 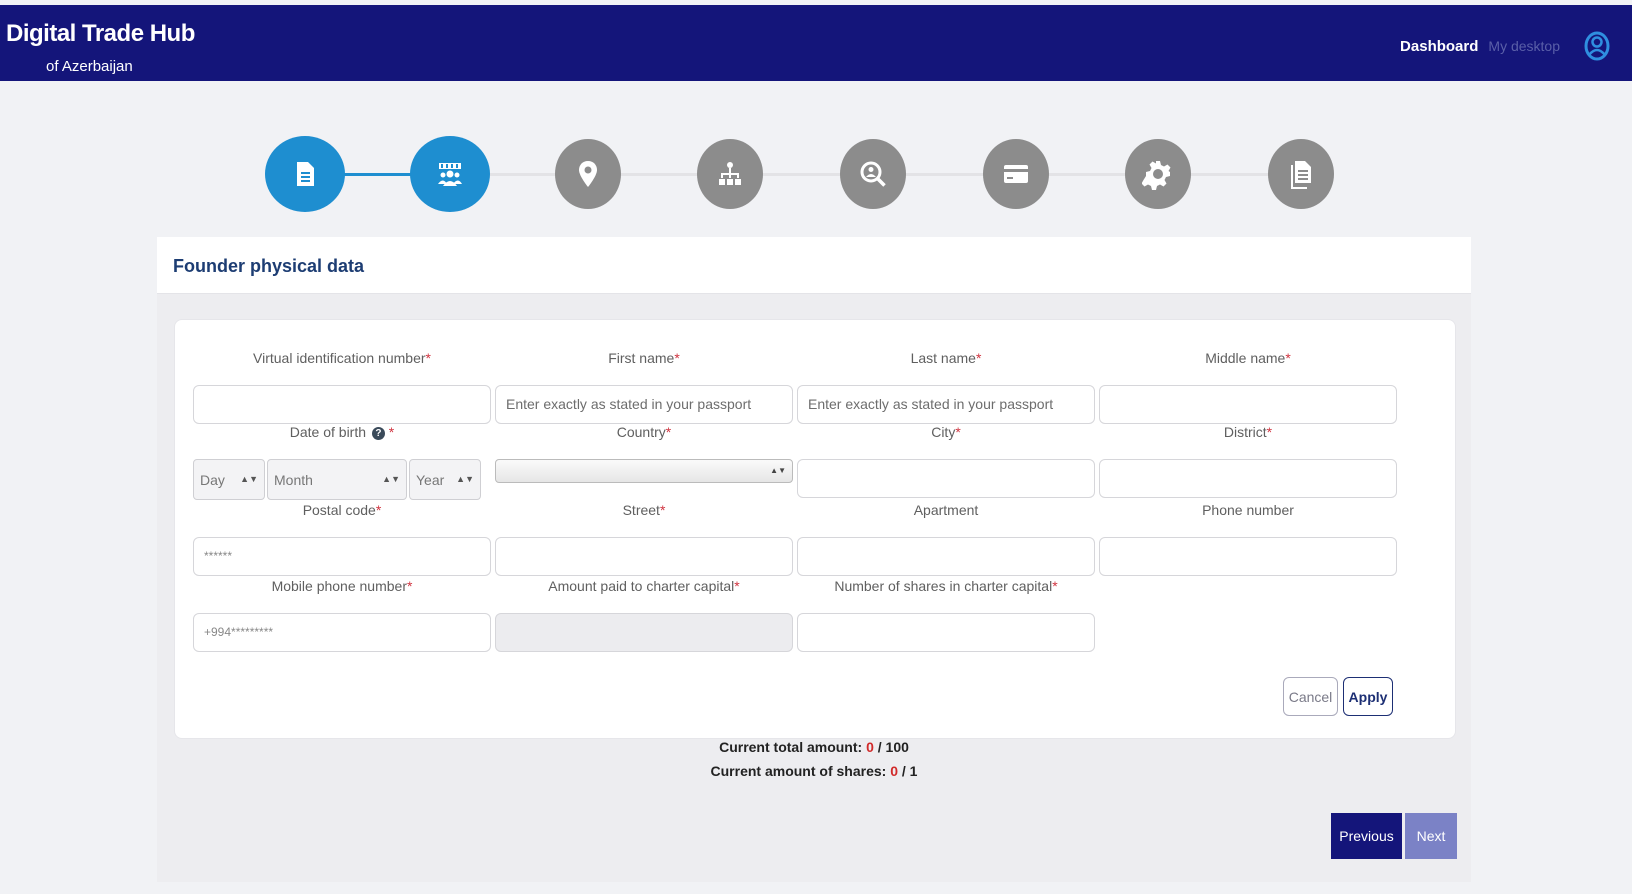 I want to click on search-people-icon, so click(x=873, y=174).